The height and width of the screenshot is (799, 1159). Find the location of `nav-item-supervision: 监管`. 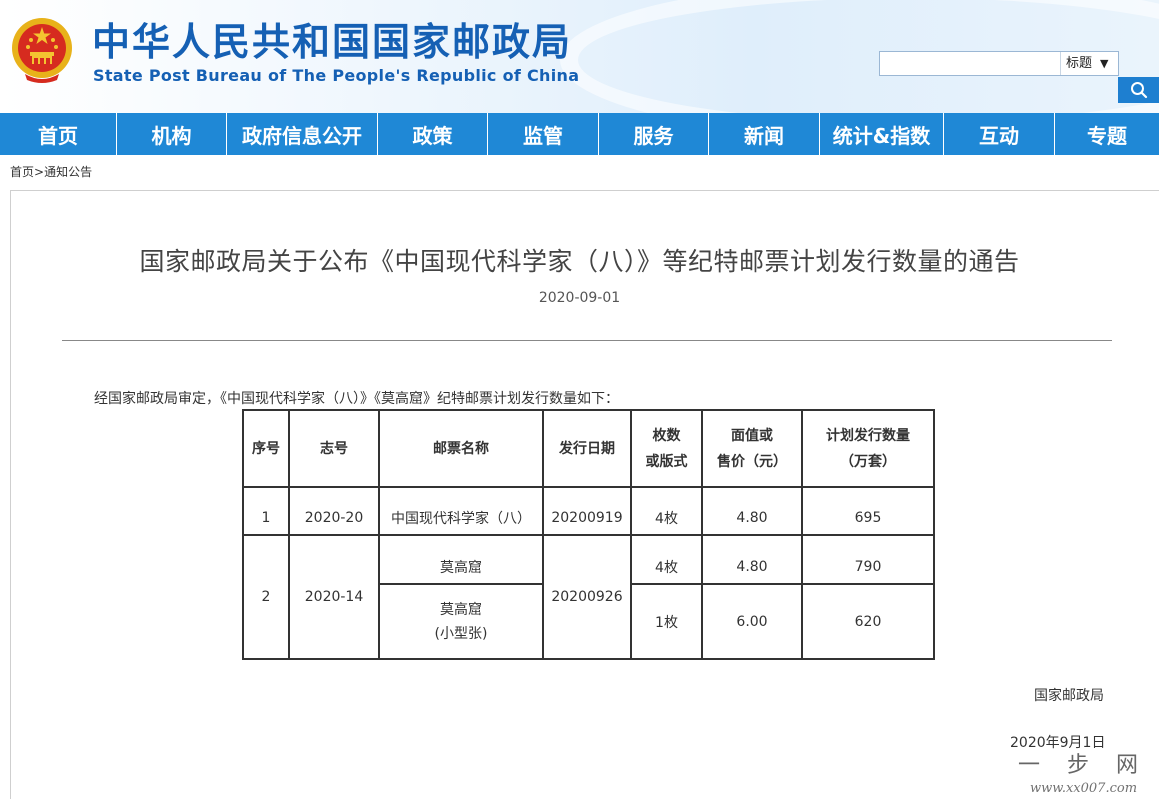

nav-item-supervision: 监管 is located at coordinates (543, 134).